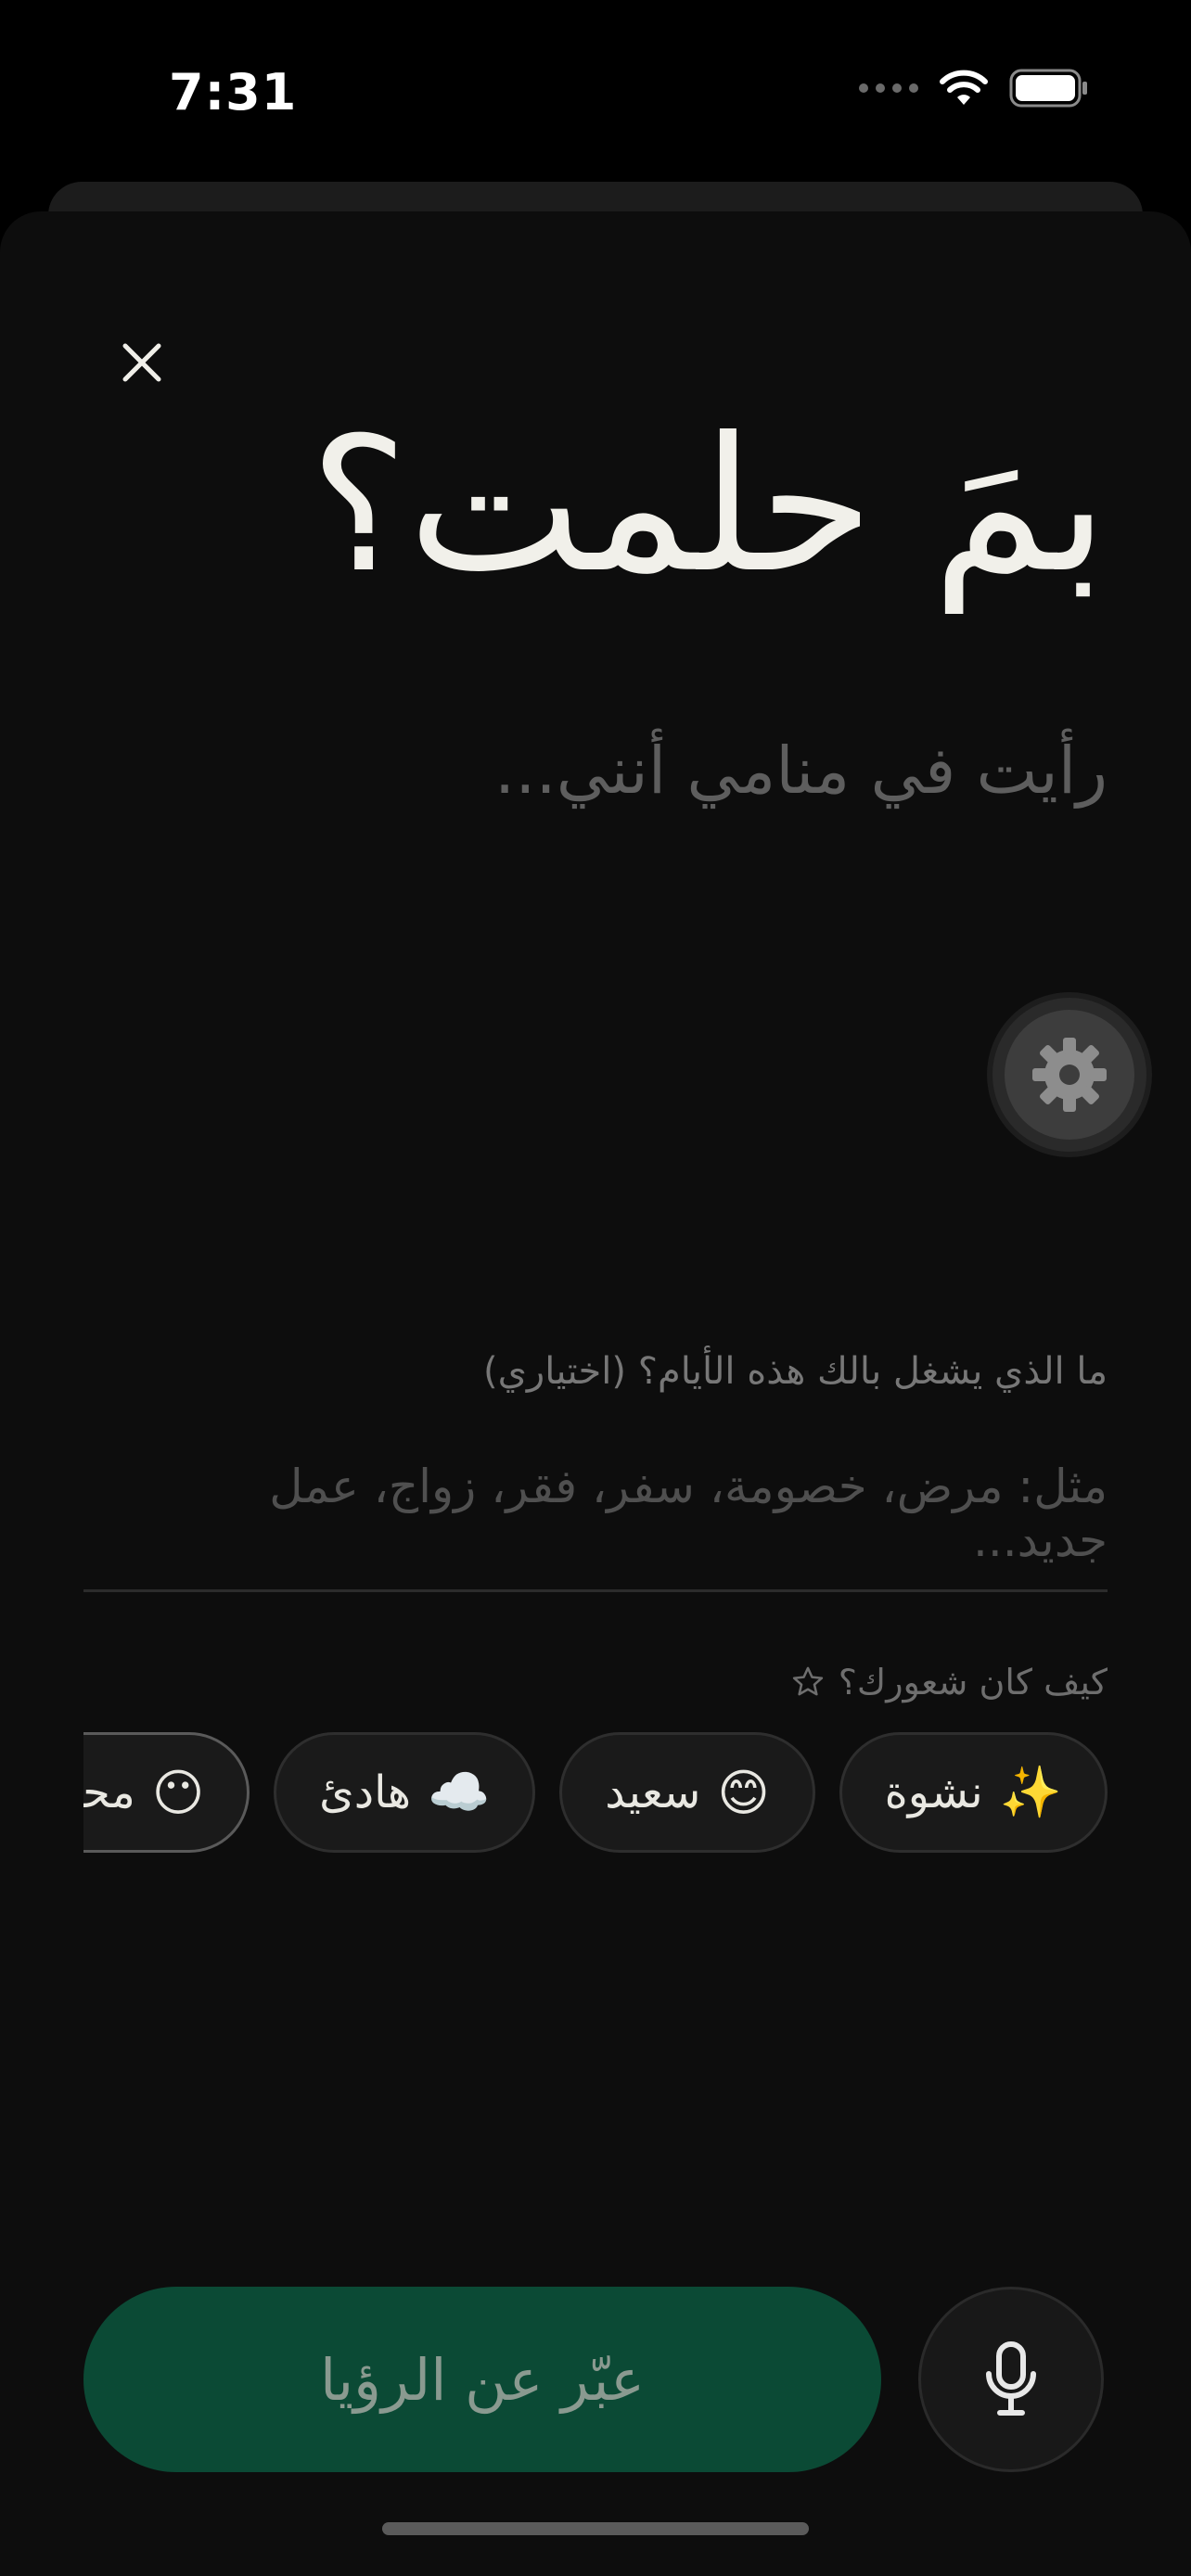  Describe the element at coordinates (482, 2379) in the screenshot. I see `interpret-dream-button: عبّر عن الرؤيا` at that location.